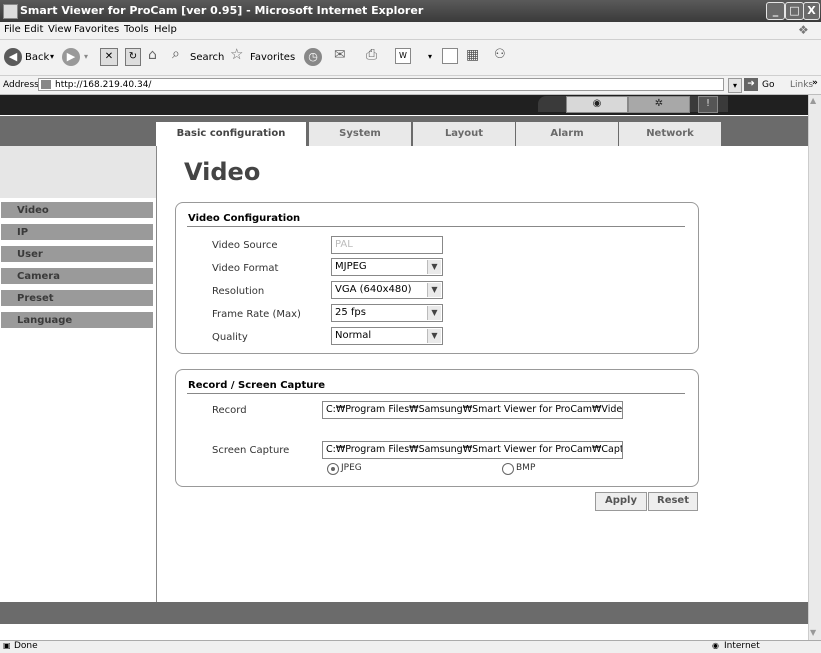  What do you see at coordinates (430, 56) in the screenshot?
I see `edit-dropdown-icon: ▾` at bounding box center [430, 56].